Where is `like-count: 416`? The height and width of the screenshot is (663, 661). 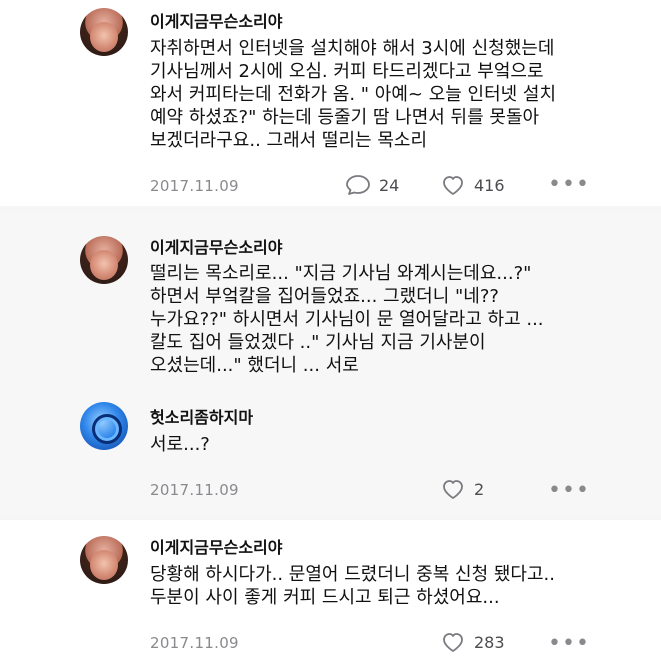
like-count: 416 is located at coordinates (472, 185).